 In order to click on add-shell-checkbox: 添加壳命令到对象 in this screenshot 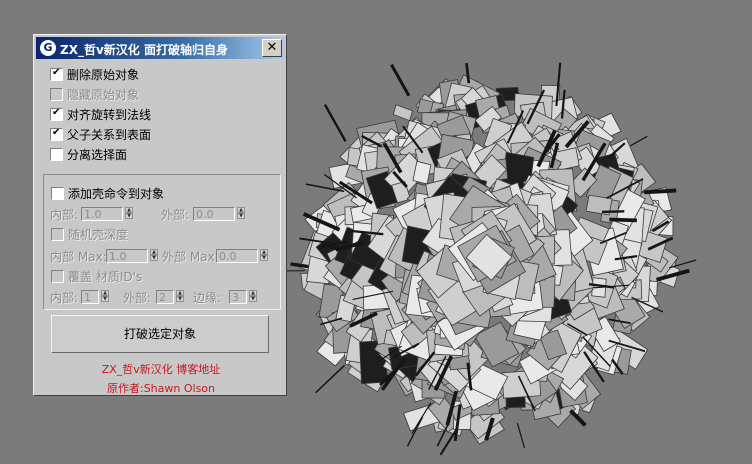, I will do `click(107, 195)`.